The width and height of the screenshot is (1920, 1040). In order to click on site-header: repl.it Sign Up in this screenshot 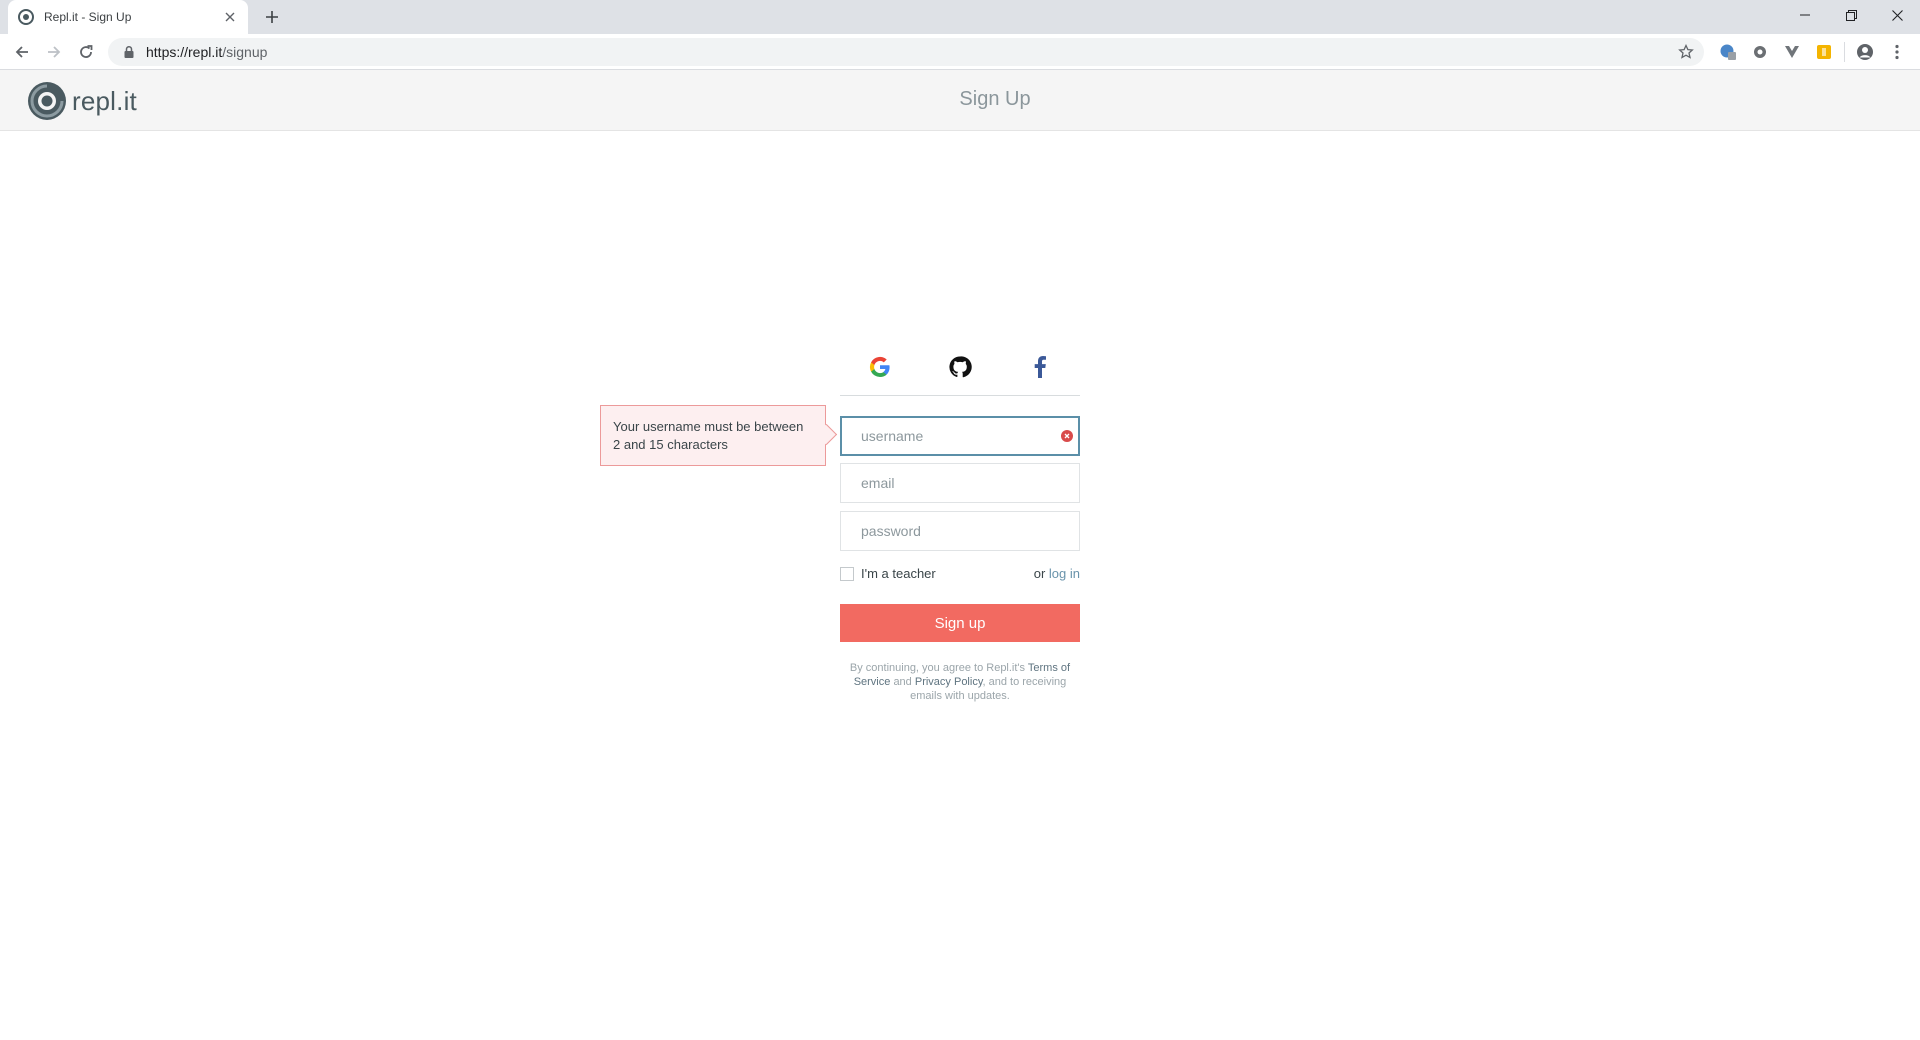, I will do `click(960, 100)`.